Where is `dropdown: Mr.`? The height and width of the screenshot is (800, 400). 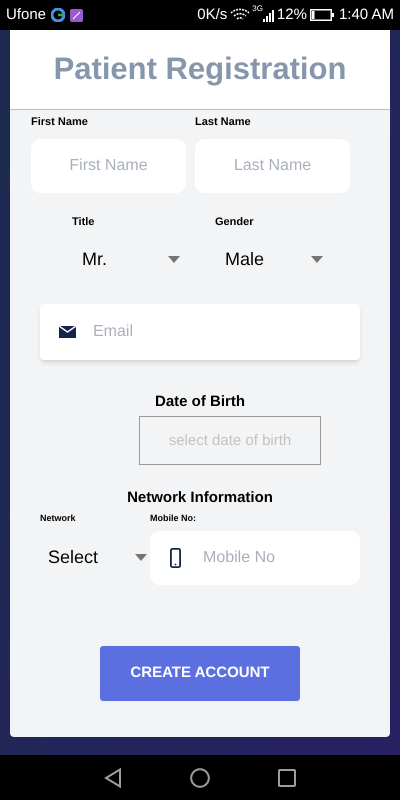
dropdown: Mr. is located at coordinates (126, 259).